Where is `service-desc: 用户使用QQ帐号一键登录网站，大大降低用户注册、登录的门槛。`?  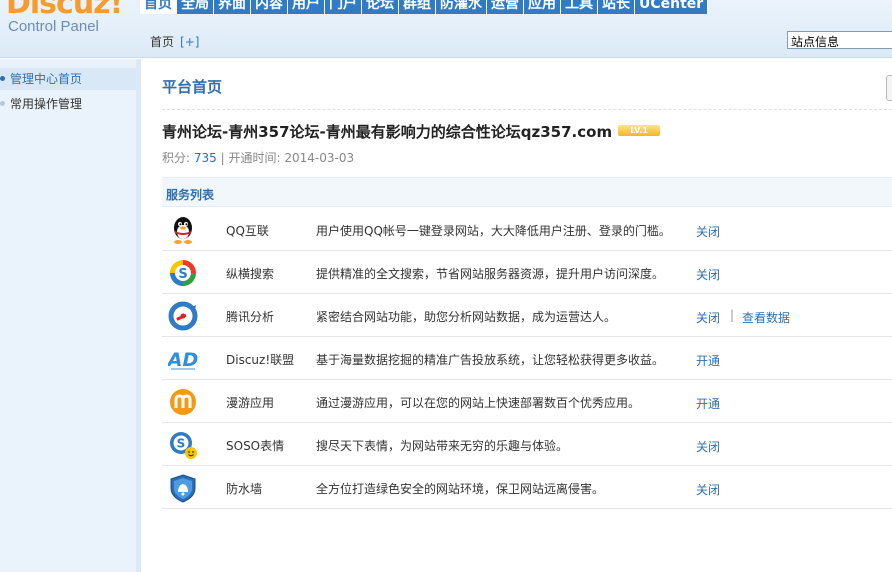
service-desc: 用户使用QQ帐号一键登录网站，大大降低用户注册、登录的门槛。 is located at coordinates (493, 231).